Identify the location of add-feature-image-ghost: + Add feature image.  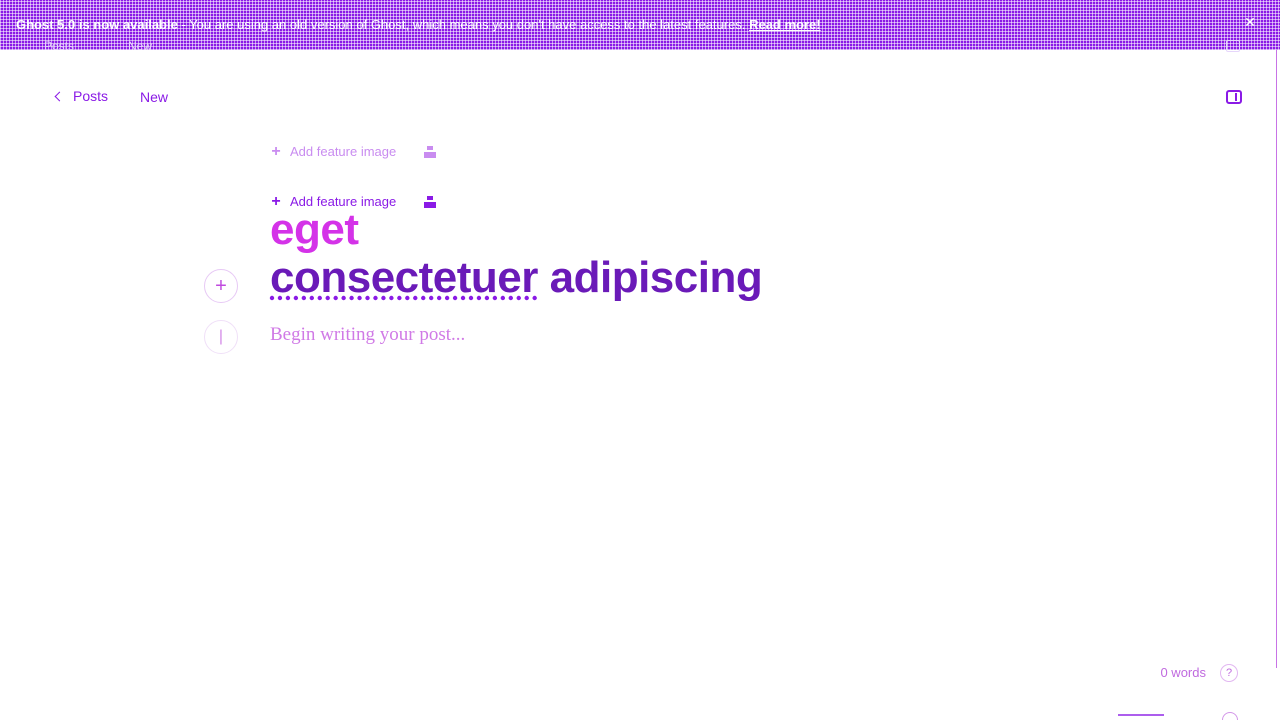
(353, 151).